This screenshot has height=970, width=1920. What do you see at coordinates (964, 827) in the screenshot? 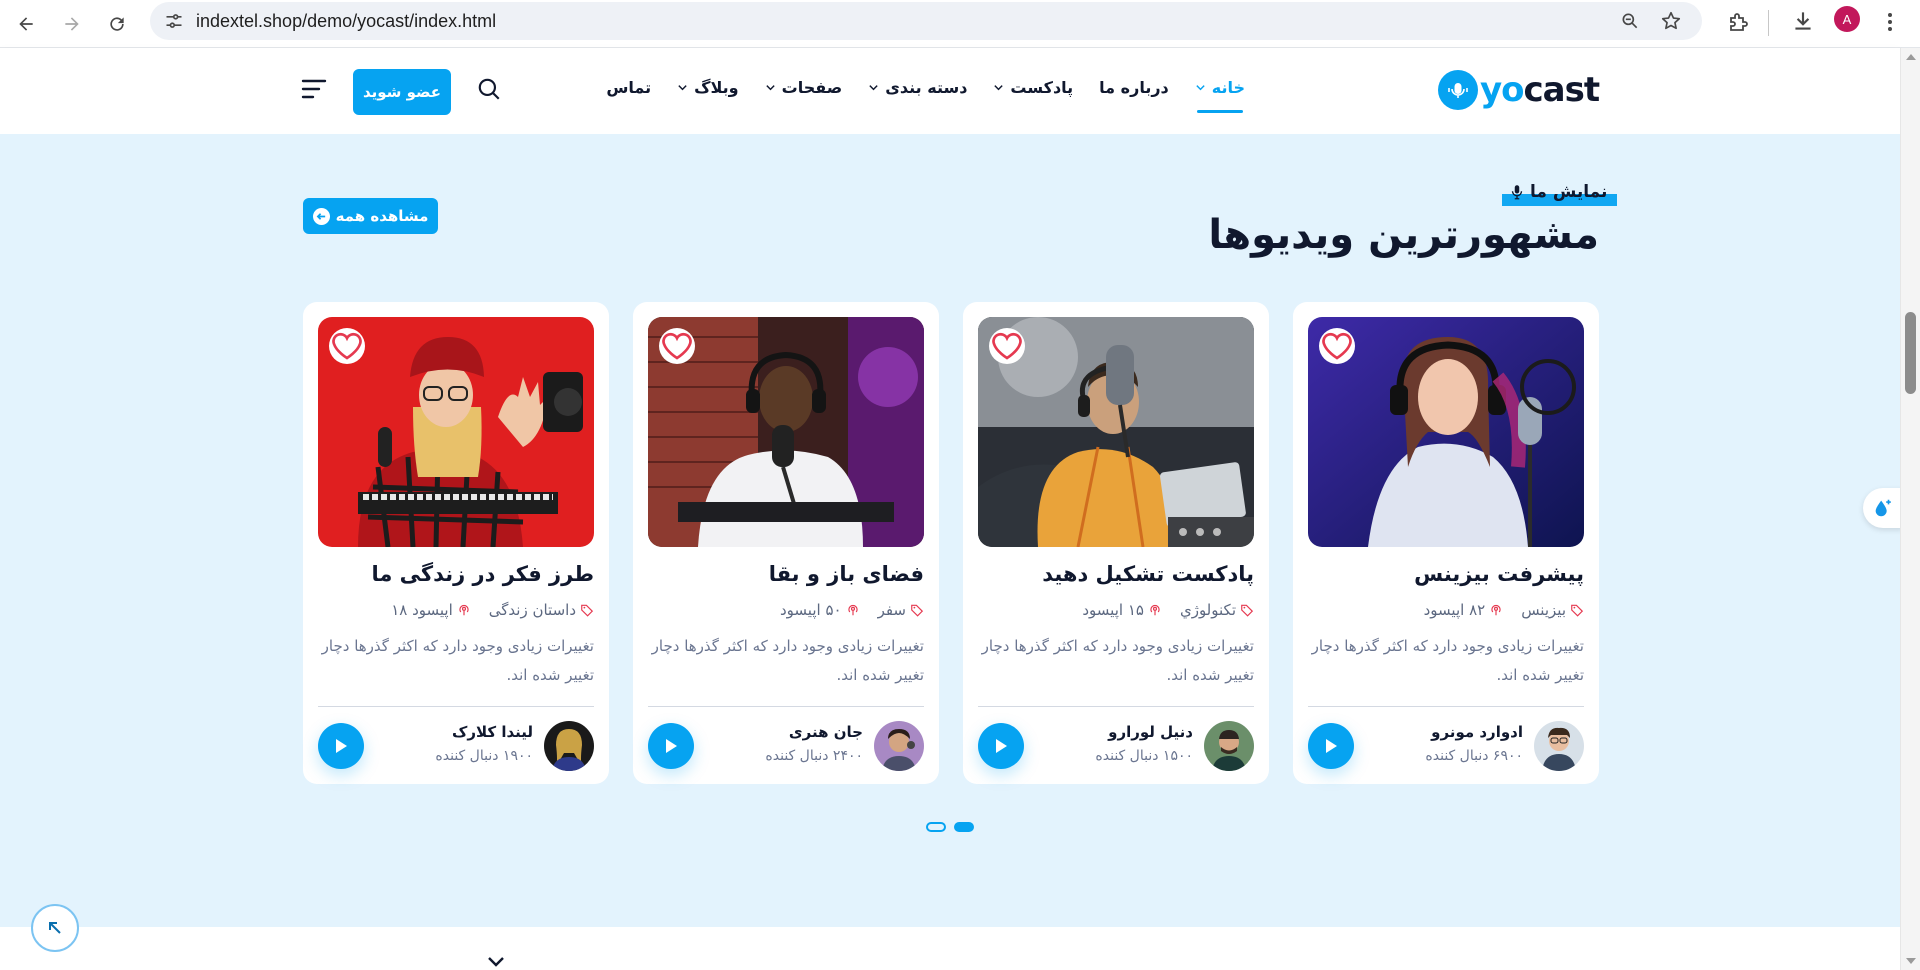
I see `carousel-dot-active` at bounding box center [964, 827].